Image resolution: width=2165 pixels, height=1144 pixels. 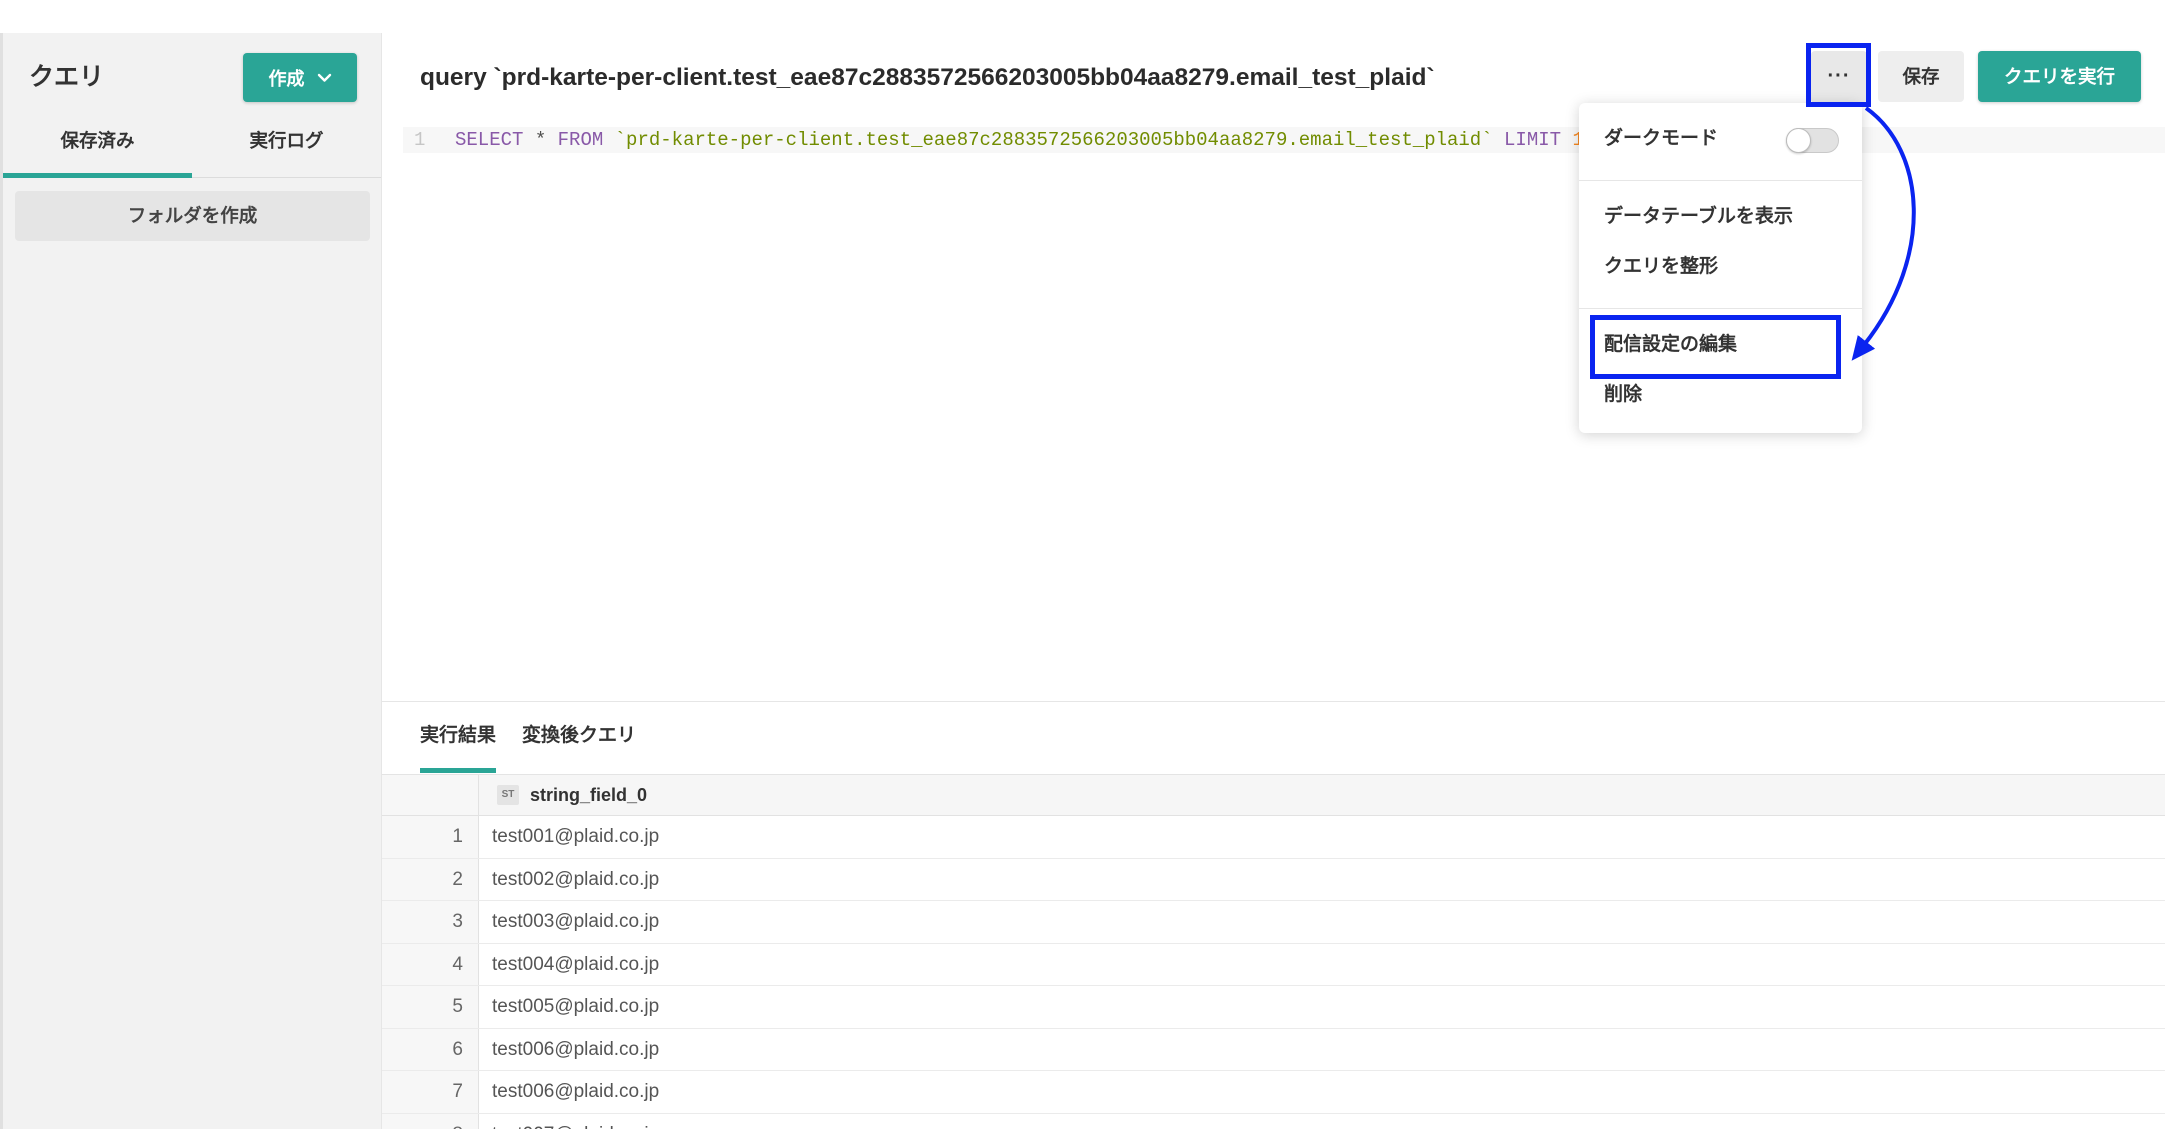 What do you see at coordinates (508, 795) in the screenshot?
I see `string-type-badge: ST` at bounding box center [508, 795].